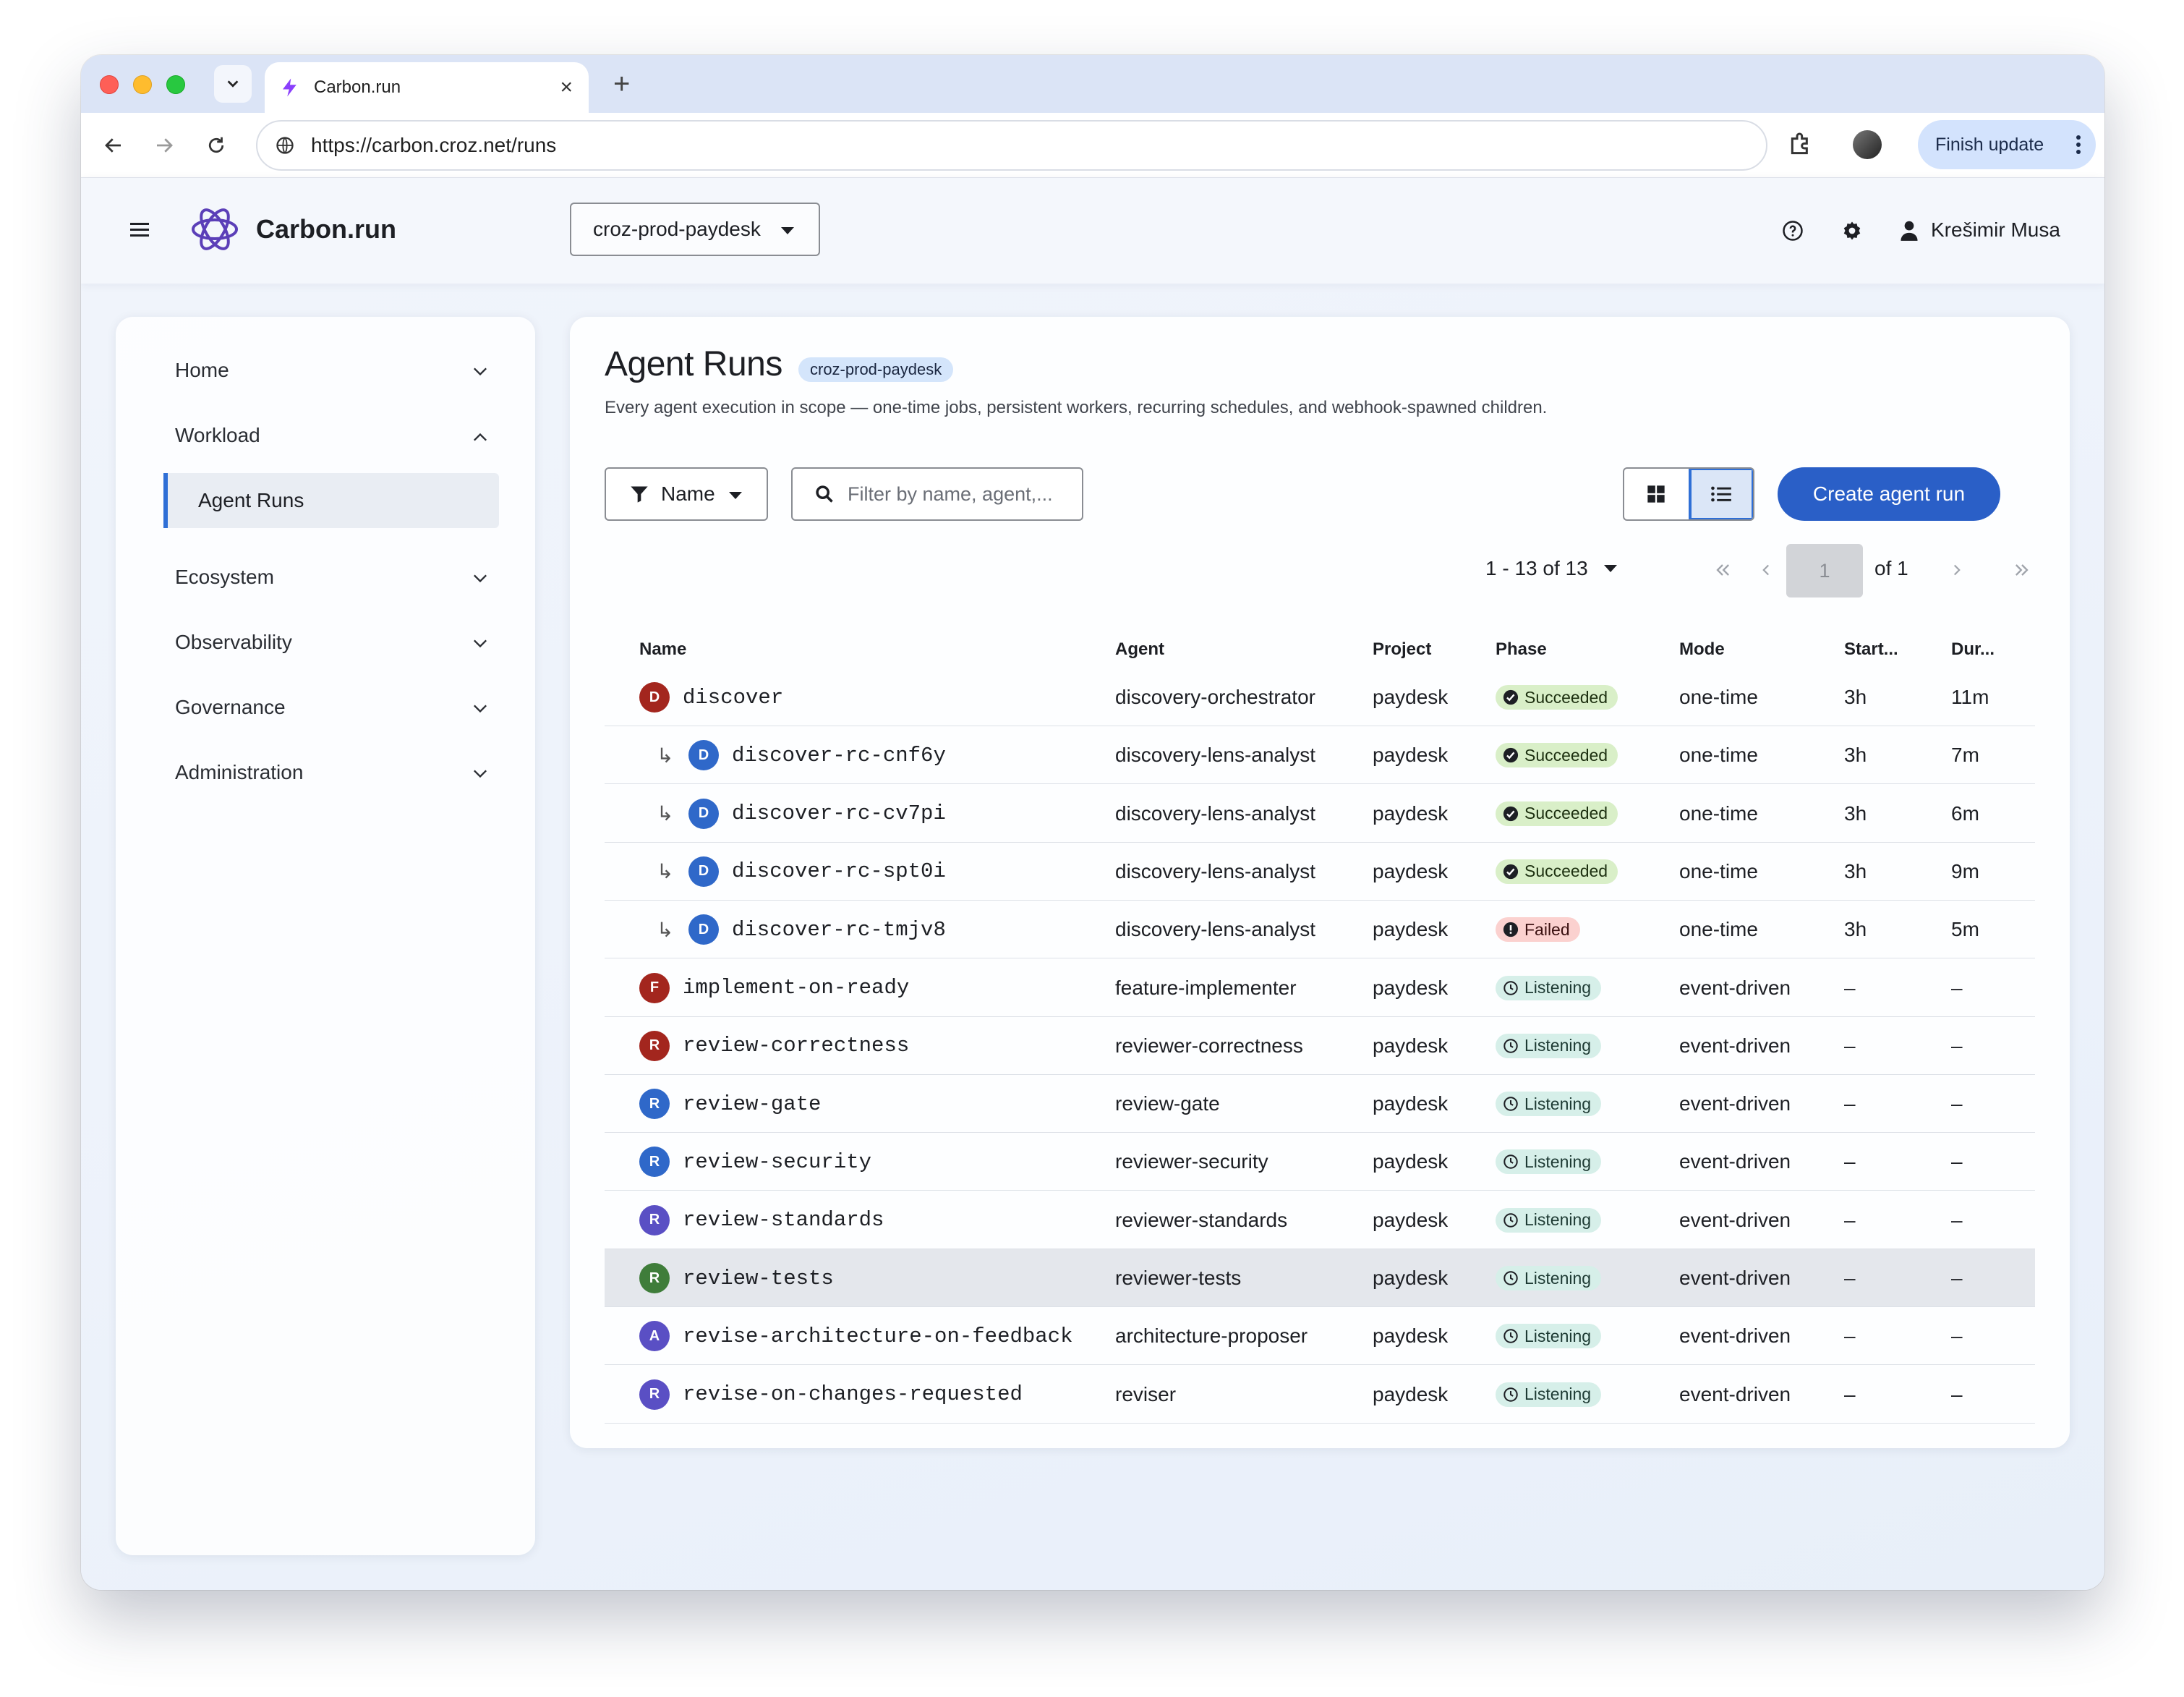  I want to click on column-header-name: Name, so click(662, 649).